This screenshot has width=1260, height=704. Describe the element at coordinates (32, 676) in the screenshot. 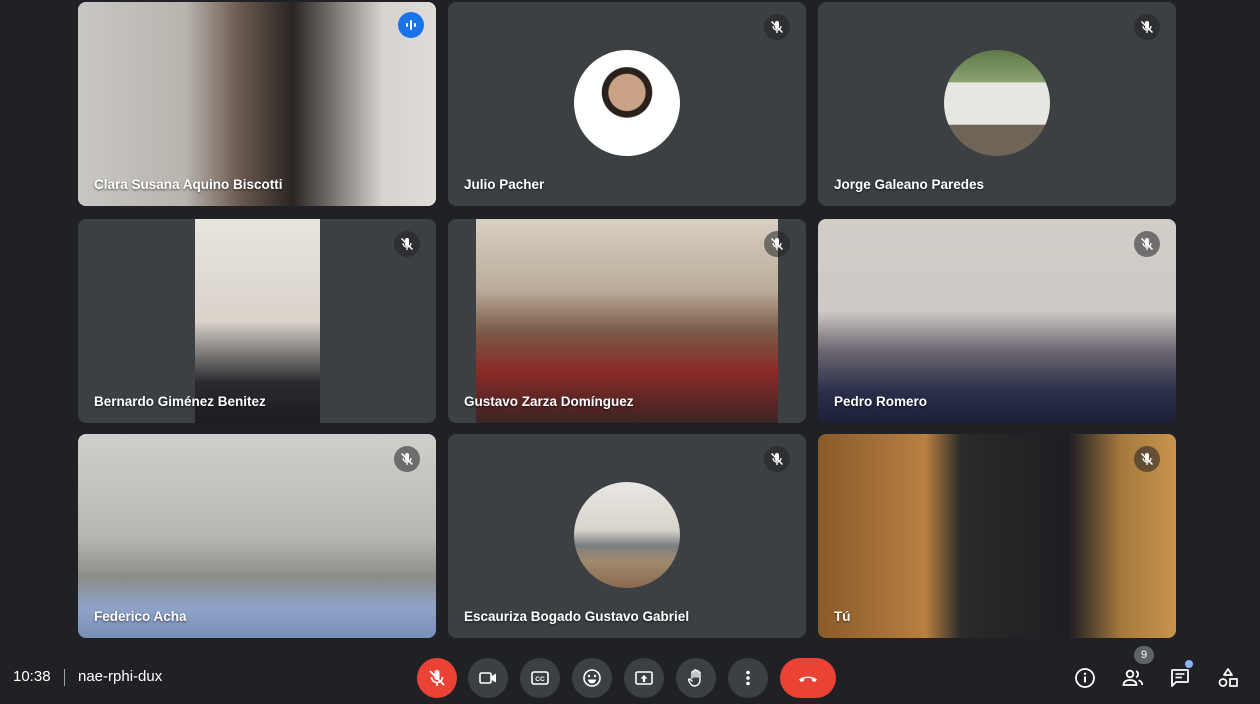

I see `meeting-time: 10:38` at that location.